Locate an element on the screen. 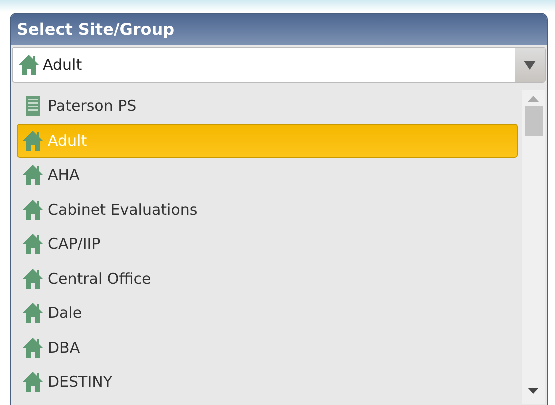  scroll-up-icon is located at coordinates (533, 99).